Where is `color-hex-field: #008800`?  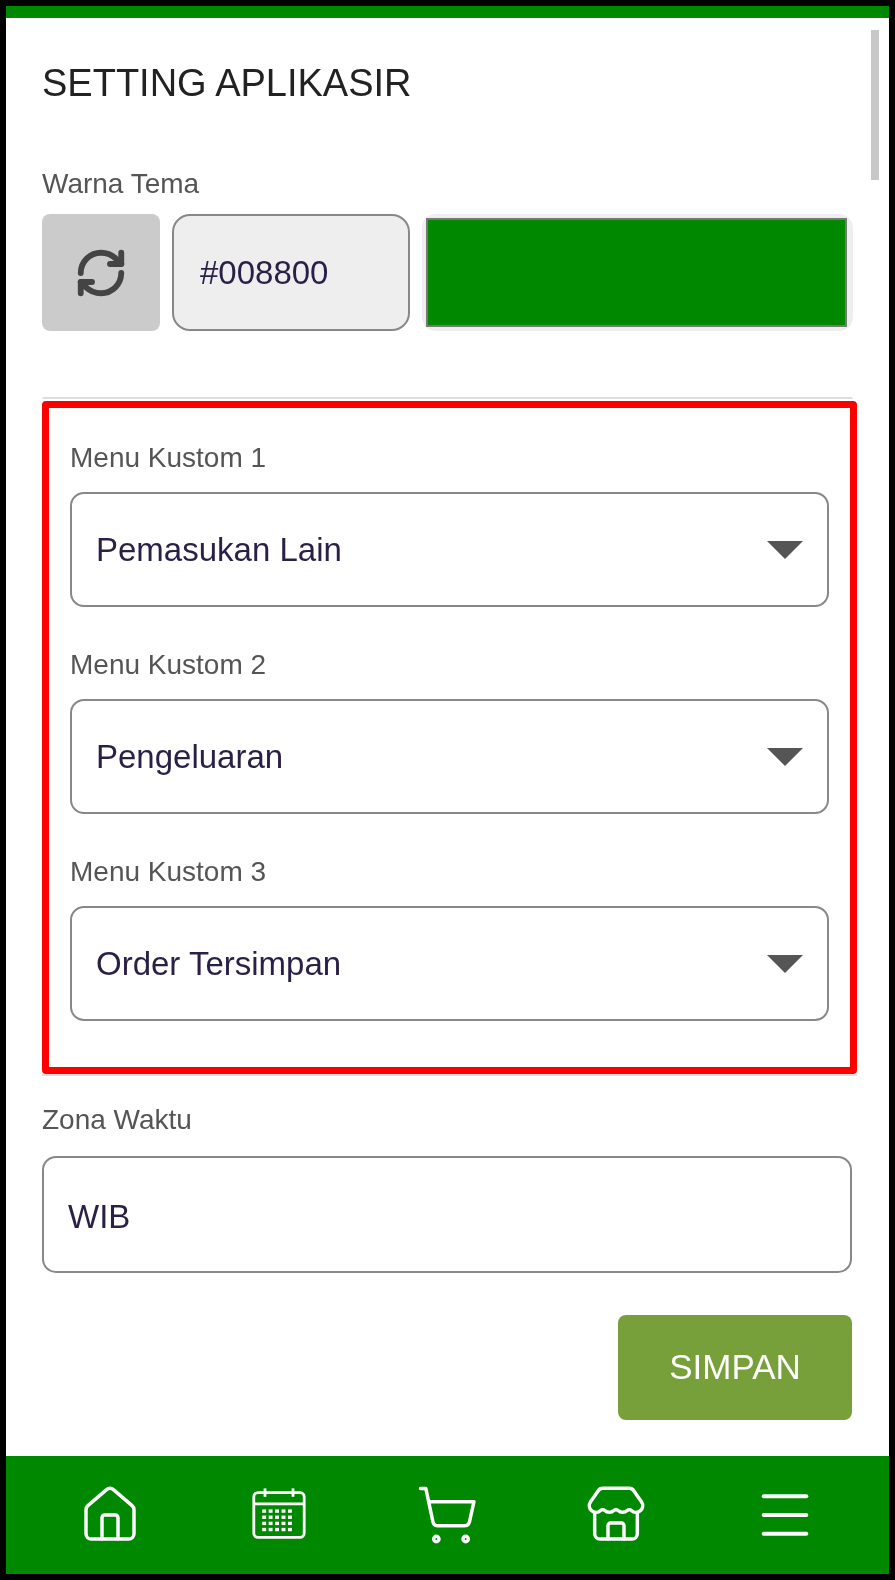 color-hex-field: #008800 is located at coordinates (291, 272).